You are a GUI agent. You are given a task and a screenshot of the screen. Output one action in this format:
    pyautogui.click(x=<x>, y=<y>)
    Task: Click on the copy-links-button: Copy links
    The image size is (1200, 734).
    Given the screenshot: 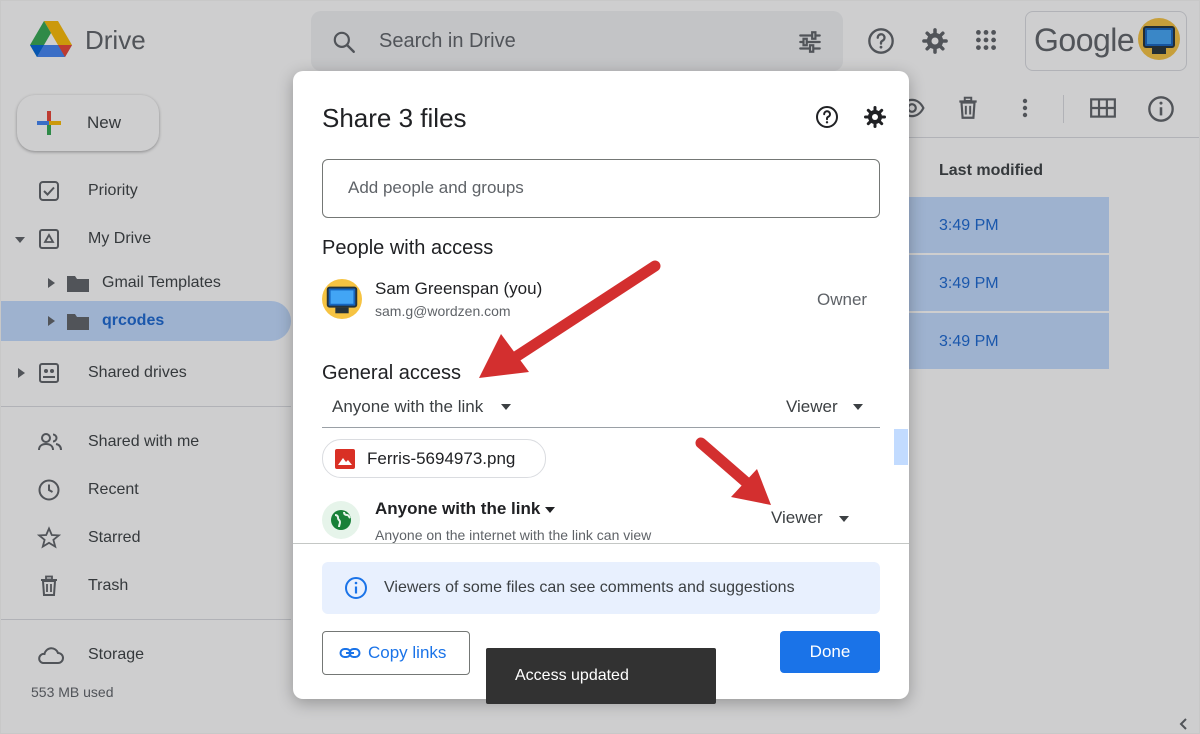 What is the action you would take?
    pyautogui.click(x=396, y=653)
    